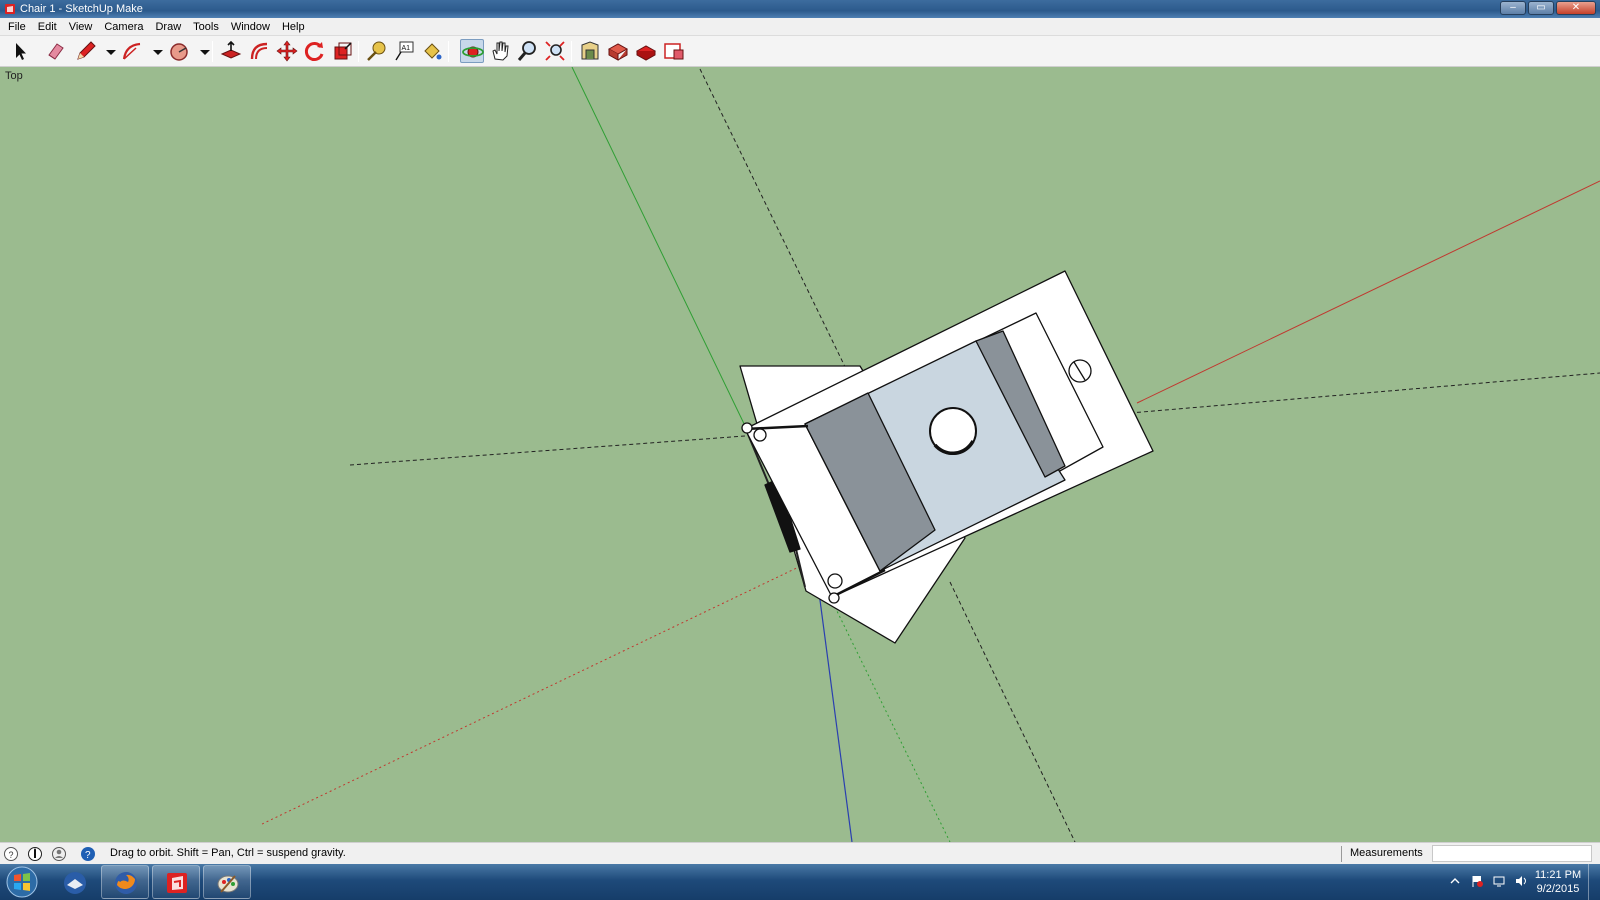 The height and width of the screenshot is (900, 1600). I want to click on tape-measure-tool-icon, so click(376, 51).